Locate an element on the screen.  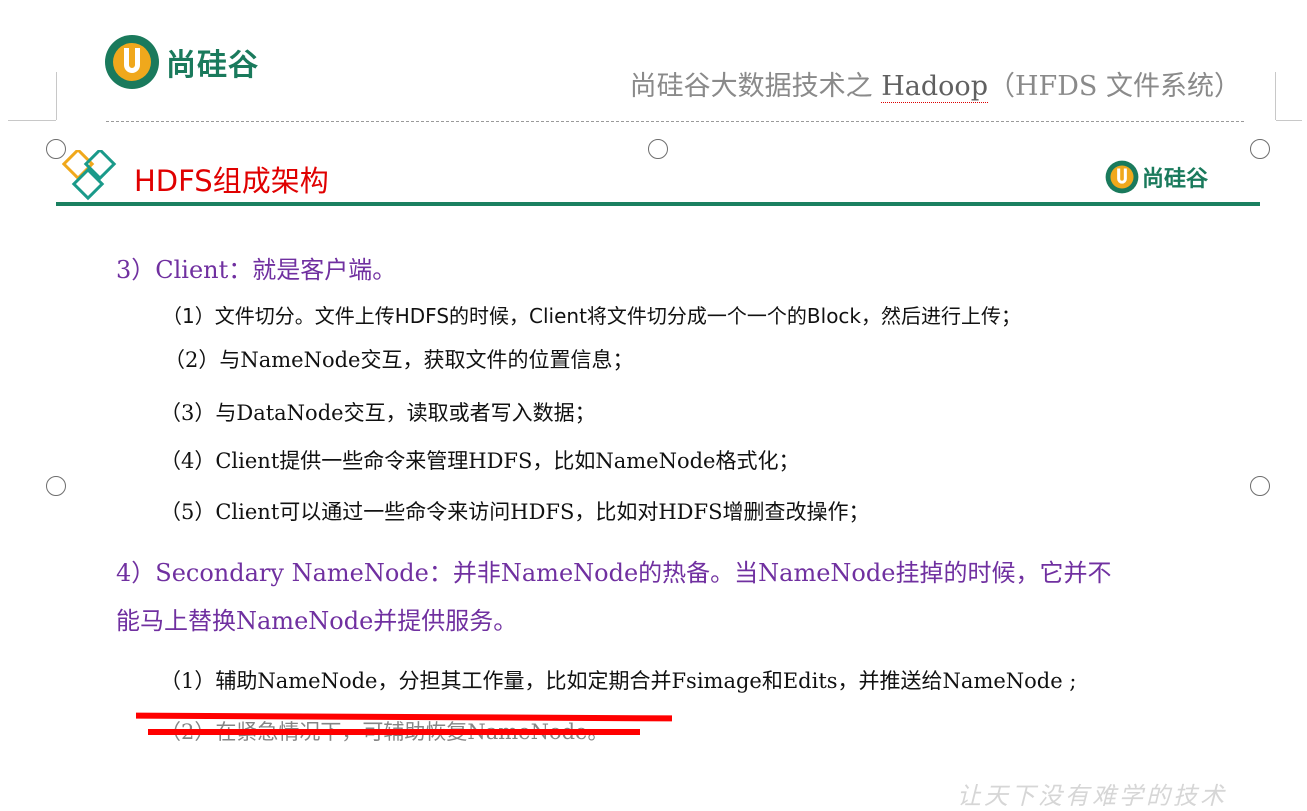
resize-handle-top-center is located at coordinates (658, 149).